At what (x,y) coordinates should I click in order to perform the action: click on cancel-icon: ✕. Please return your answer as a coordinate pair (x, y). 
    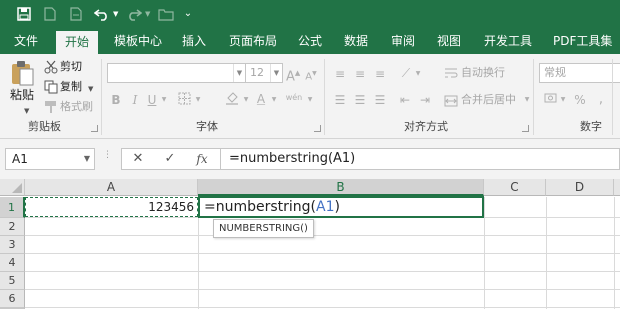
    Looking at the image, I should click on (138, 159).